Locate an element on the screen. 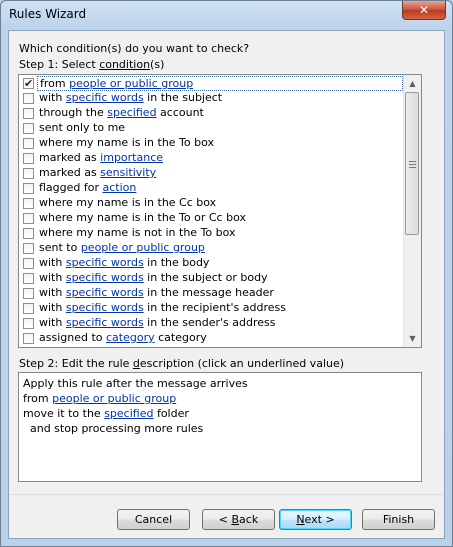 This screenshot has width=453, height=547. condition-row: with specific words in the subject is located at coordinates (212, 98).